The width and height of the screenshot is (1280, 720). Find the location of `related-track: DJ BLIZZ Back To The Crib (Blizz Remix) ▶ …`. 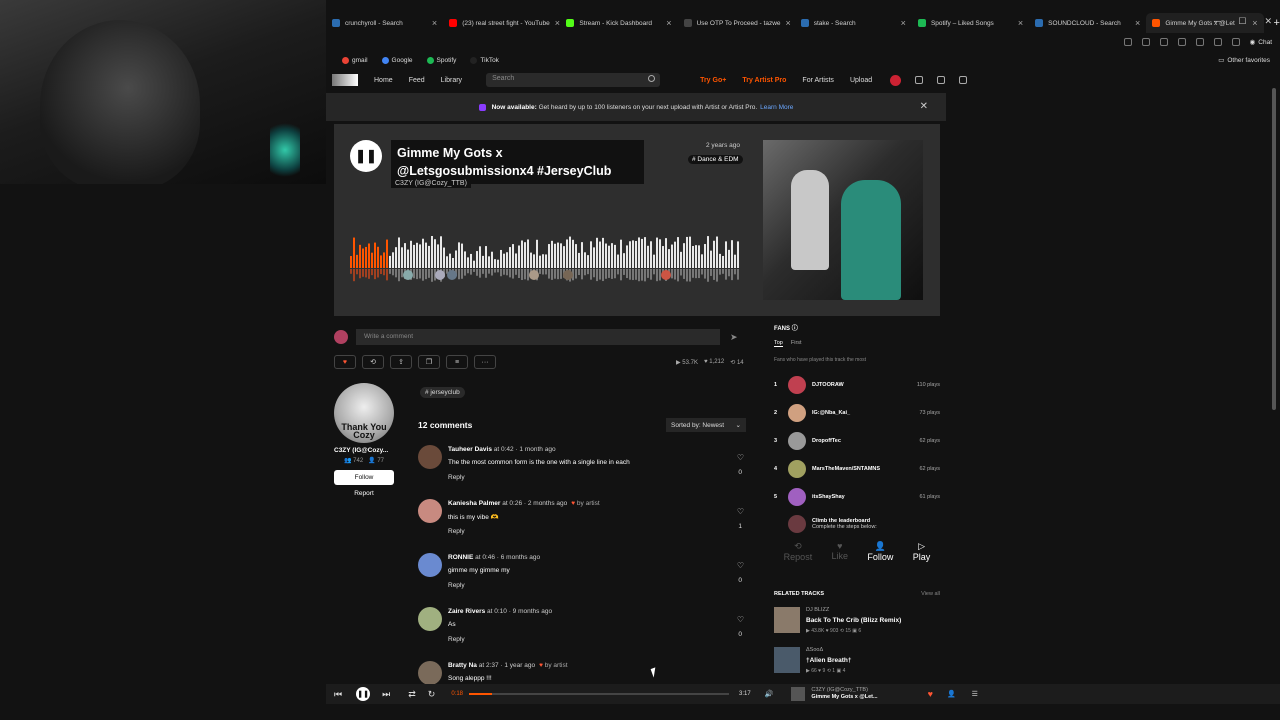

related-track: DJ BLIZZ Back To The Crib (Blizz Remix) ▶ … is located at coordinates (857, 621).